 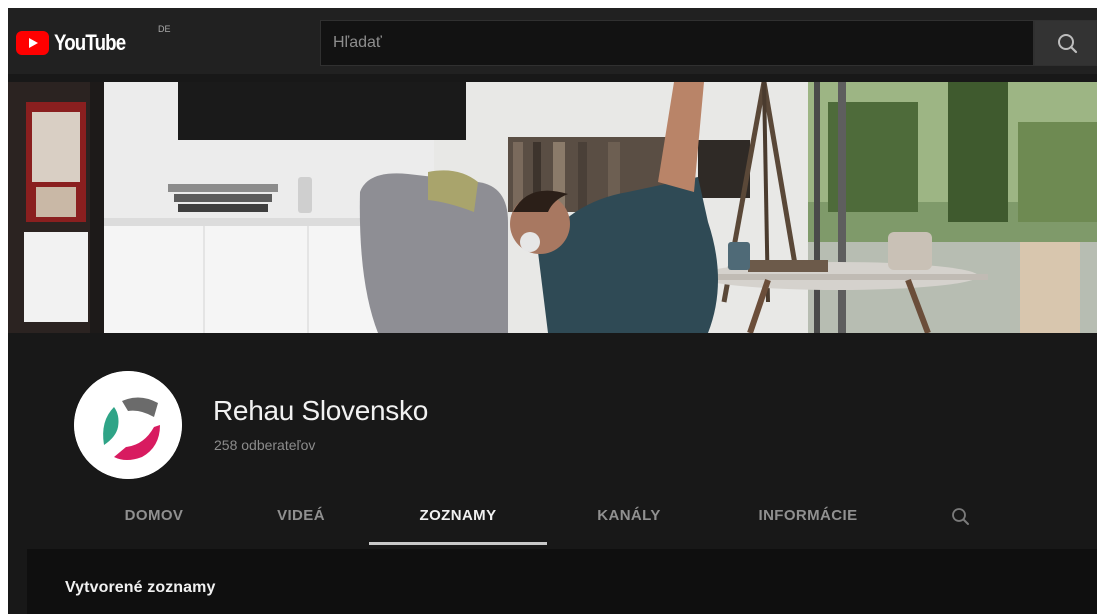 I want to click on tab-domov: DOMOV, so click(x=154, y=518).